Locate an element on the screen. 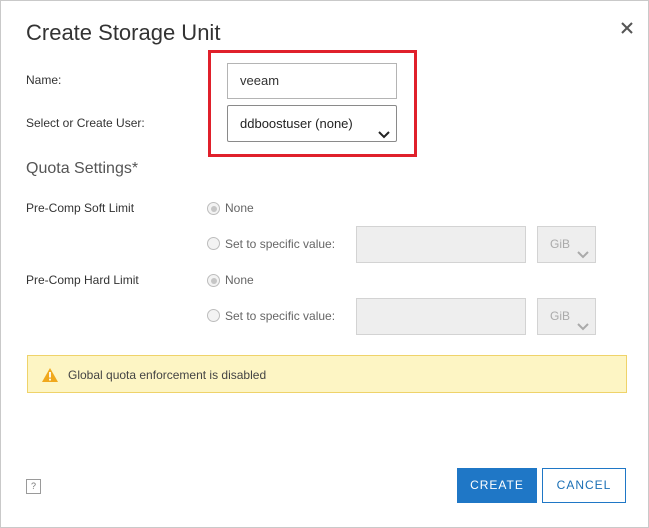 The image size is (649, 528). hard-specific-label: Set to specific value: is located at coordinates (280, 316).